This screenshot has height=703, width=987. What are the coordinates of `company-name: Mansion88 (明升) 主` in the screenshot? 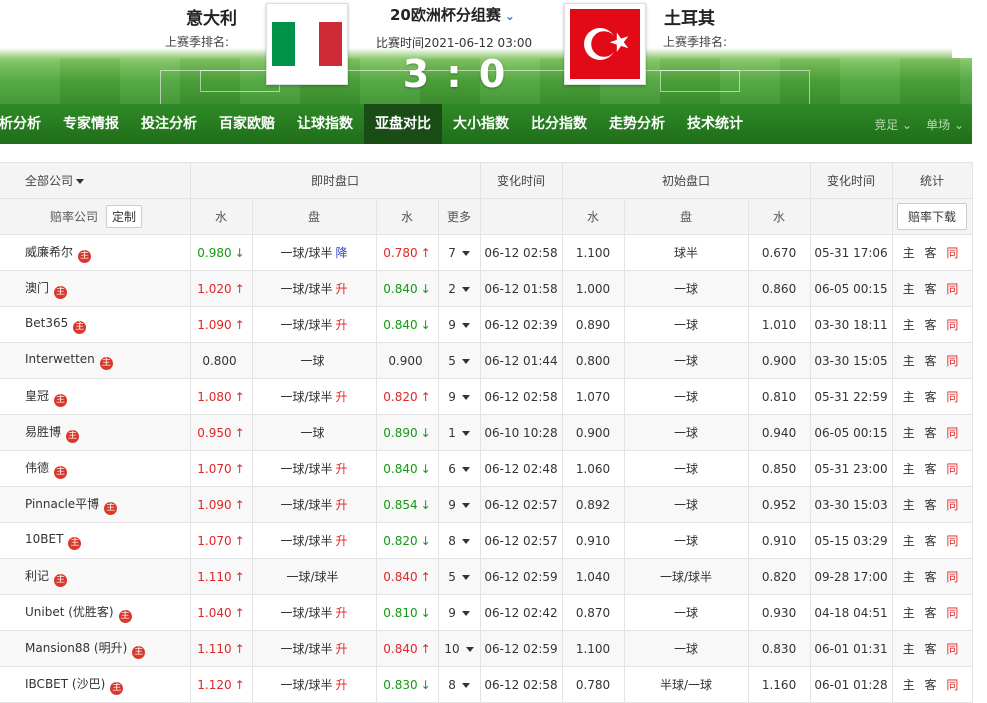 It's located at (95, 648).